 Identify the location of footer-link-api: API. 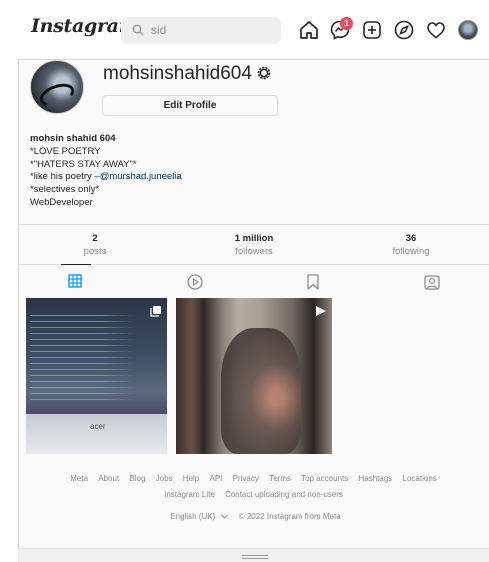
(215, 478).